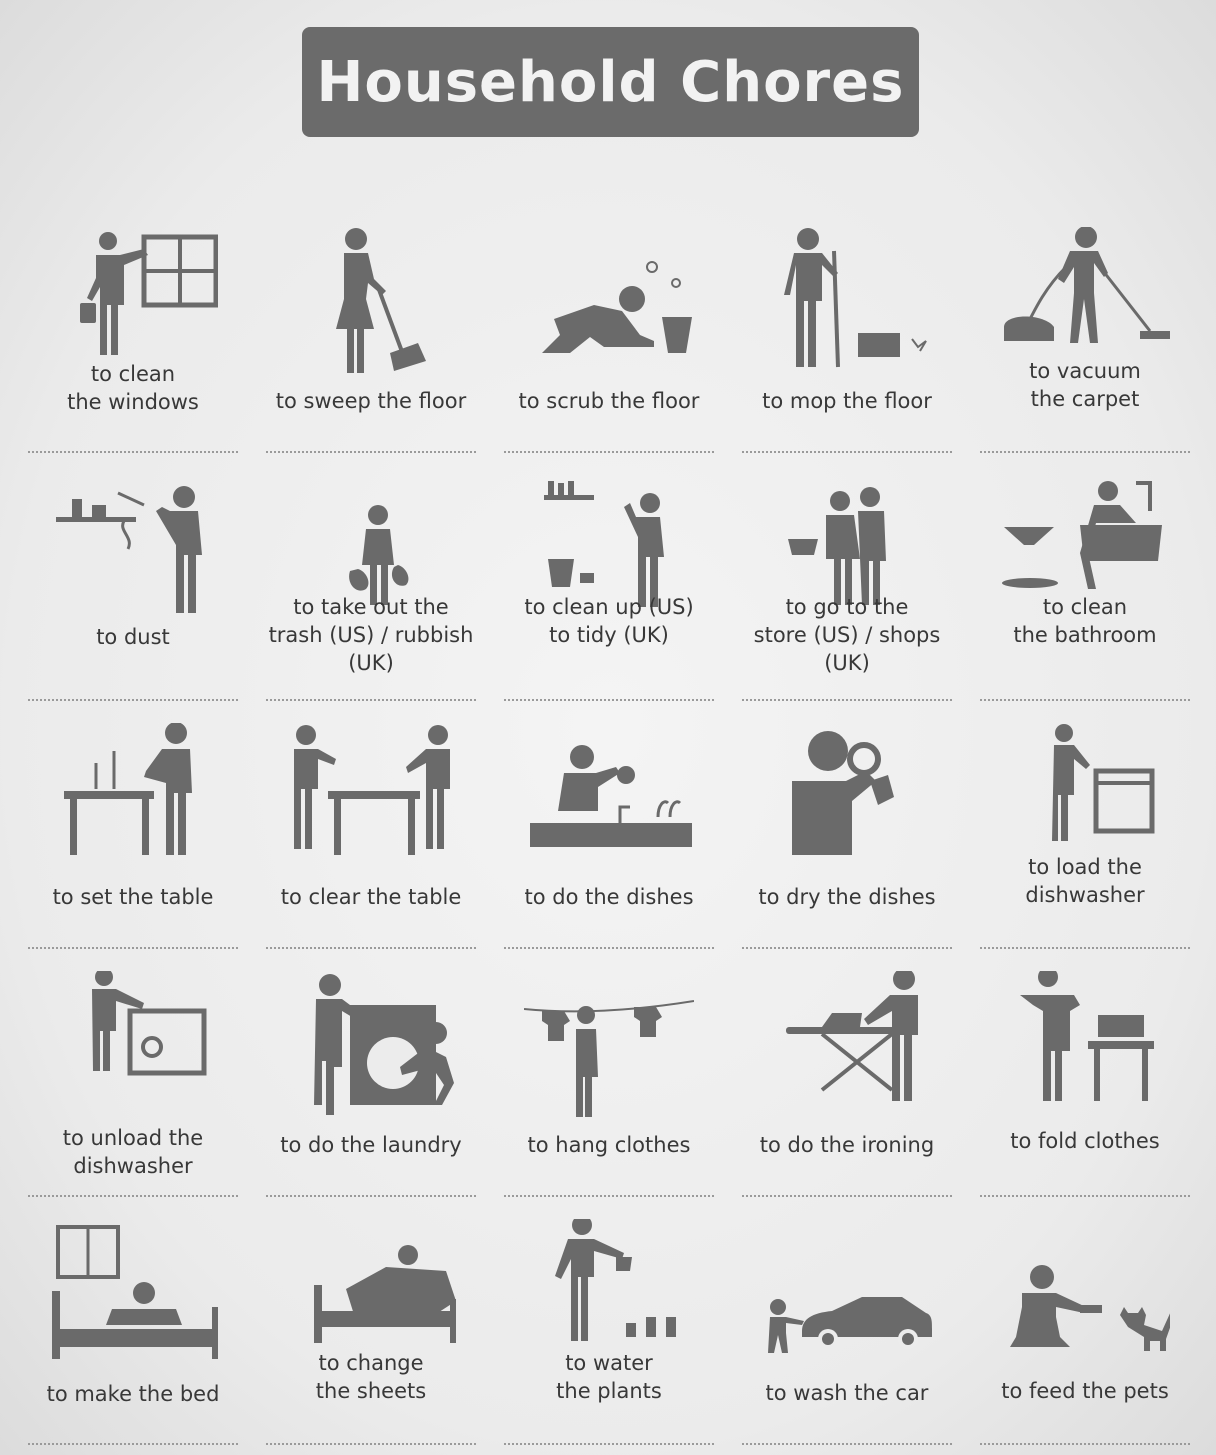 Image resolution: width=1216 pixels, height=1455 pixels. Describe the element at coordinates (615, 1280) in the screenshot. I see `watering-can-icon` at that location.